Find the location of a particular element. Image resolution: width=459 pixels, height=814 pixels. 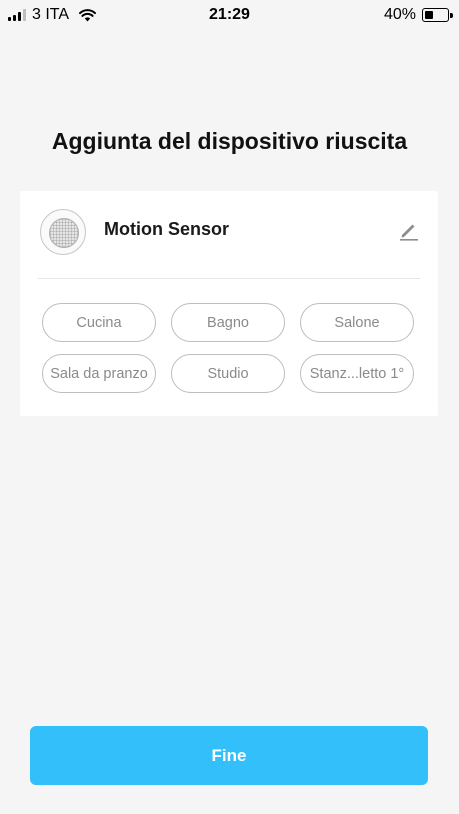

done-button: Fine is located at coordinates (229, 755).